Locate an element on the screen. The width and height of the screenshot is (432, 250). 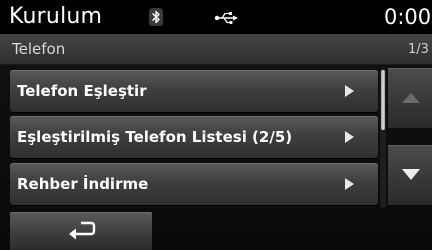
clock: 0:00 is located at coordinates (408, 17).